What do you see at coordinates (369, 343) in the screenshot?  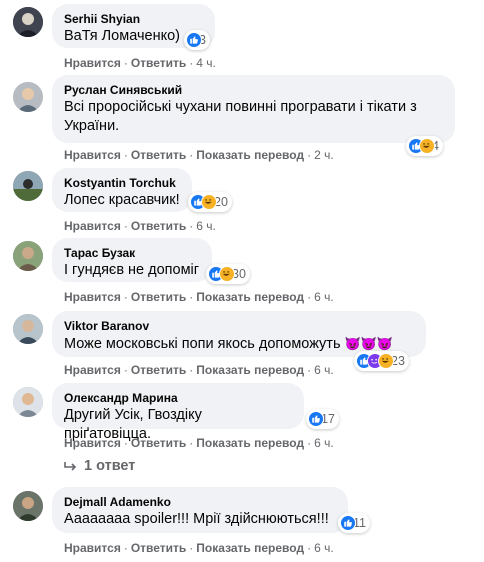 I see `devil-emoji: 😈😈😈` at bounding box center [369, 343].